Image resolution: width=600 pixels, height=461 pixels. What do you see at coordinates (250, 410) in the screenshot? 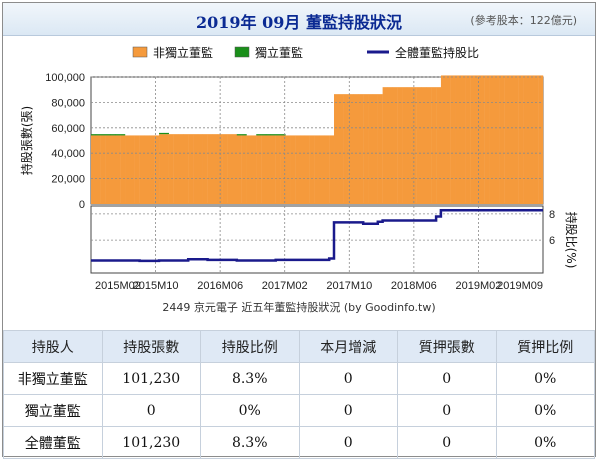
I see `cell-ratio: 0%` at bounding box center [250, 410].